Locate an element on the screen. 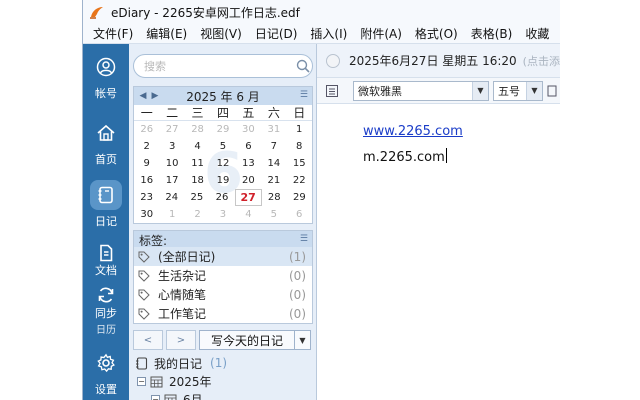 This screenshot has height=400, width=640. title-hint: (点击添 is located at coordinates (541, 61).